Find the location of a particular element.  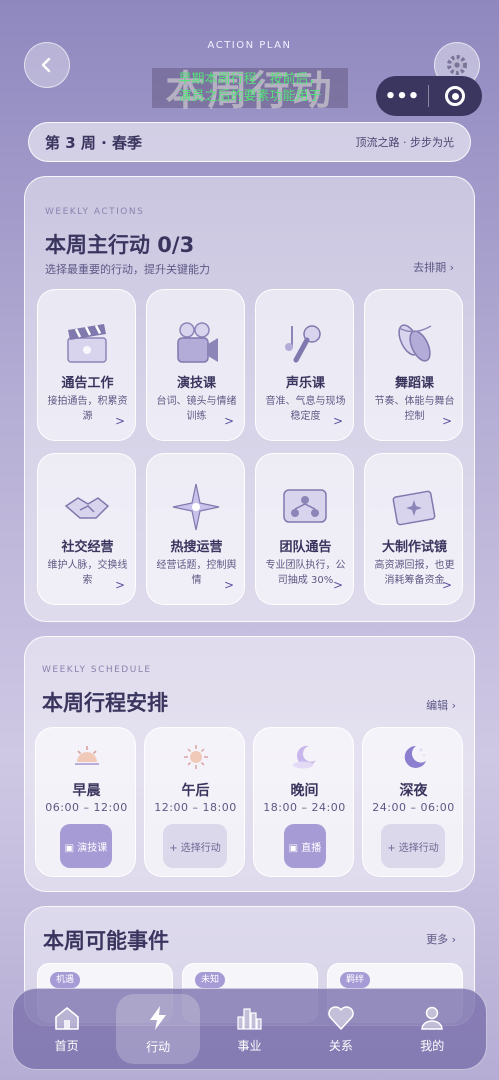

crescent-cloud-icon is located at coordinates (304, 757).